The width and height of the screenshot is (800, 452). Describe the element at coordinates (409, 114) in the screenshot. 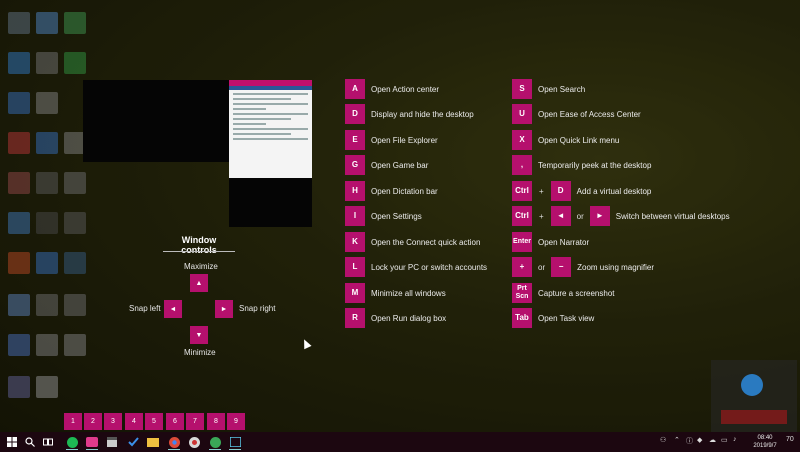

I see `shortcut-row: D Display and hide the desktop` at that location.